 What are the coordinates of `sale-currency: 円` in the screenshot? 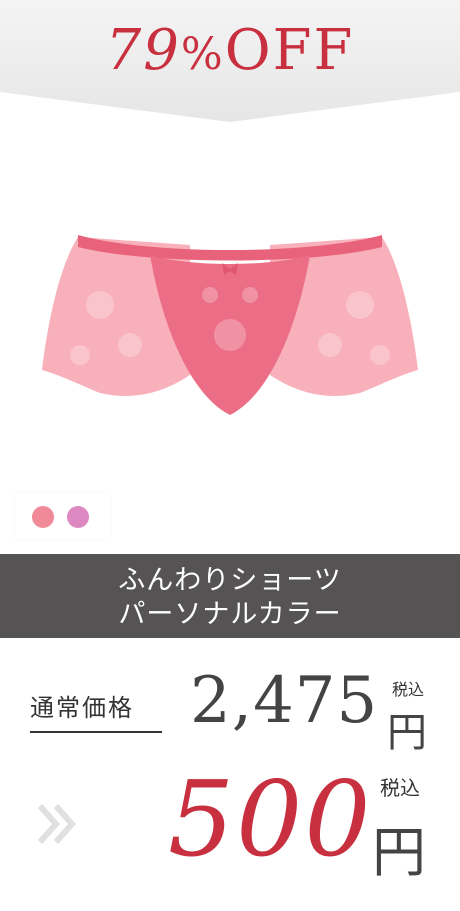 It's located at (399, 852).